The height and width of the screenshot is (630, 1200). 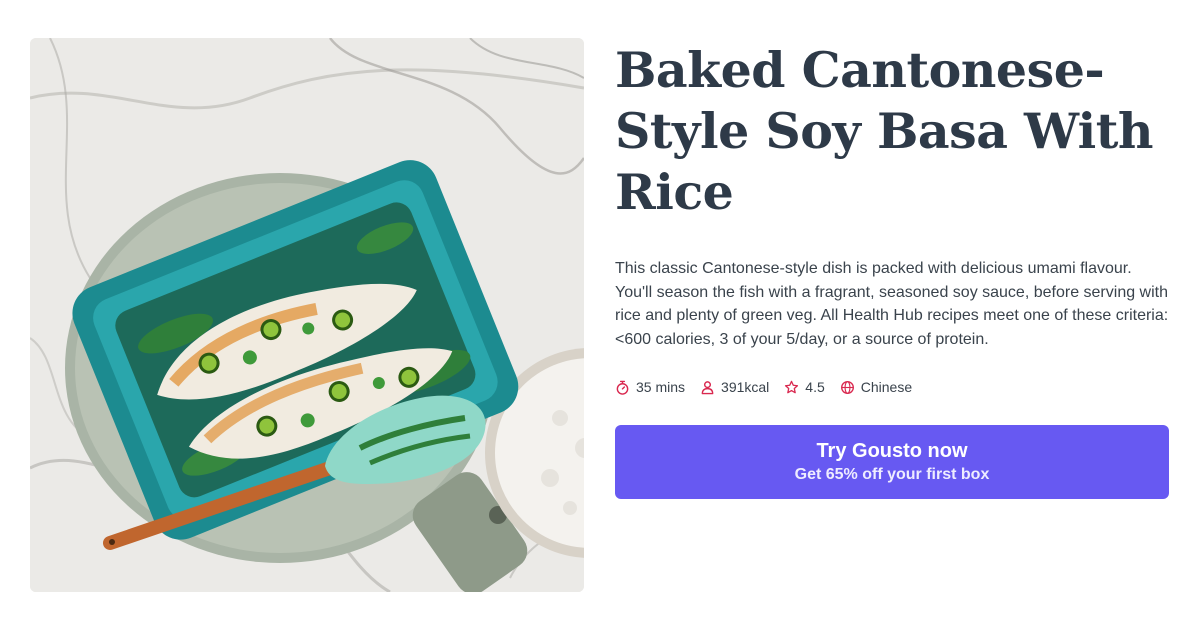 What do you see at coordinates (892, 451) in the screenshot?
I see `cta-title: Try Gousto now` at bounding box center [892, 451].